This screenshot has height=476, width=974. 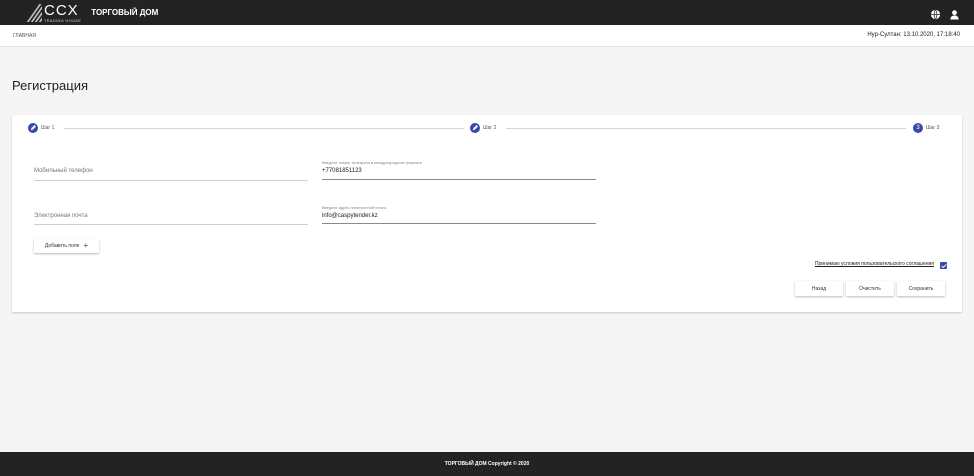 What do you see at coordinates (62, 246) in the screenshot?
I see `add-field-label: Добавить поле` at bounding box center [62, 246].